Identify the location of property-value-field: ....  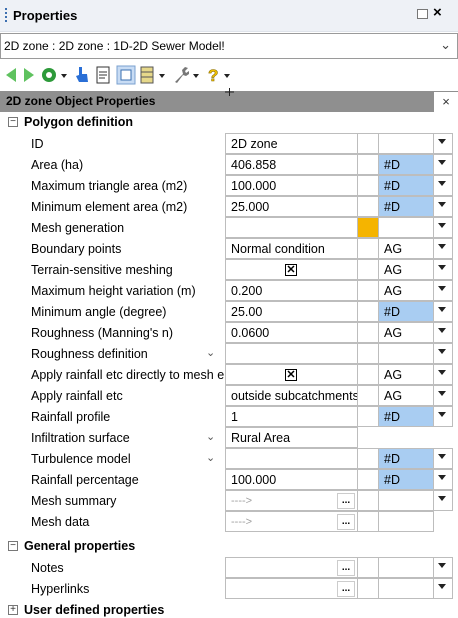
(291, 567).